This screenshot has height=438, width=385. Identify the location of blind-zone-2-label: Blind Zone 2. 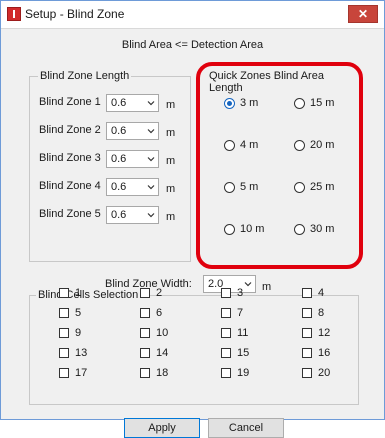
(70, 130).